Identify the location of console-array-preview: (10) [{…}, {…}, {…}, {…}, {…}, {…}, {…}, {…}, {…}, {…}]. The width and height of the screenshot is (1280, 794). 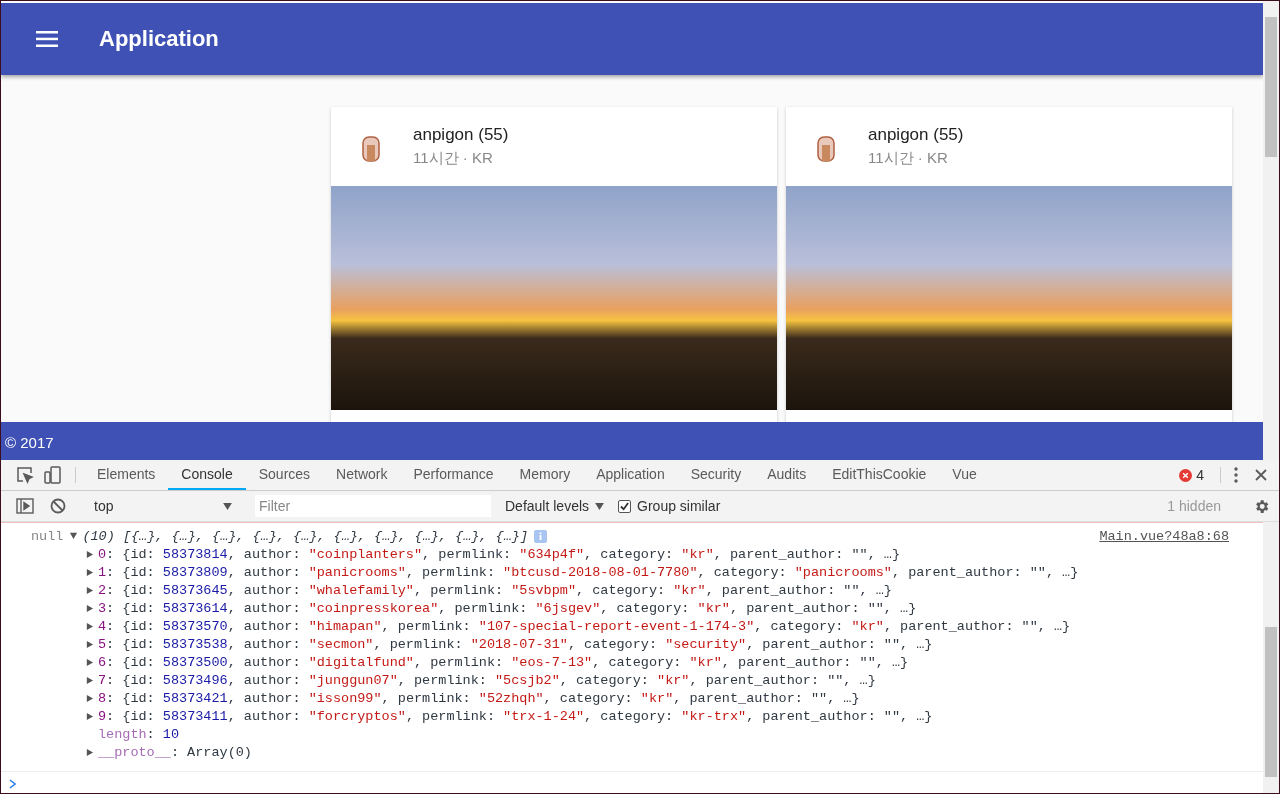
(305, 536).